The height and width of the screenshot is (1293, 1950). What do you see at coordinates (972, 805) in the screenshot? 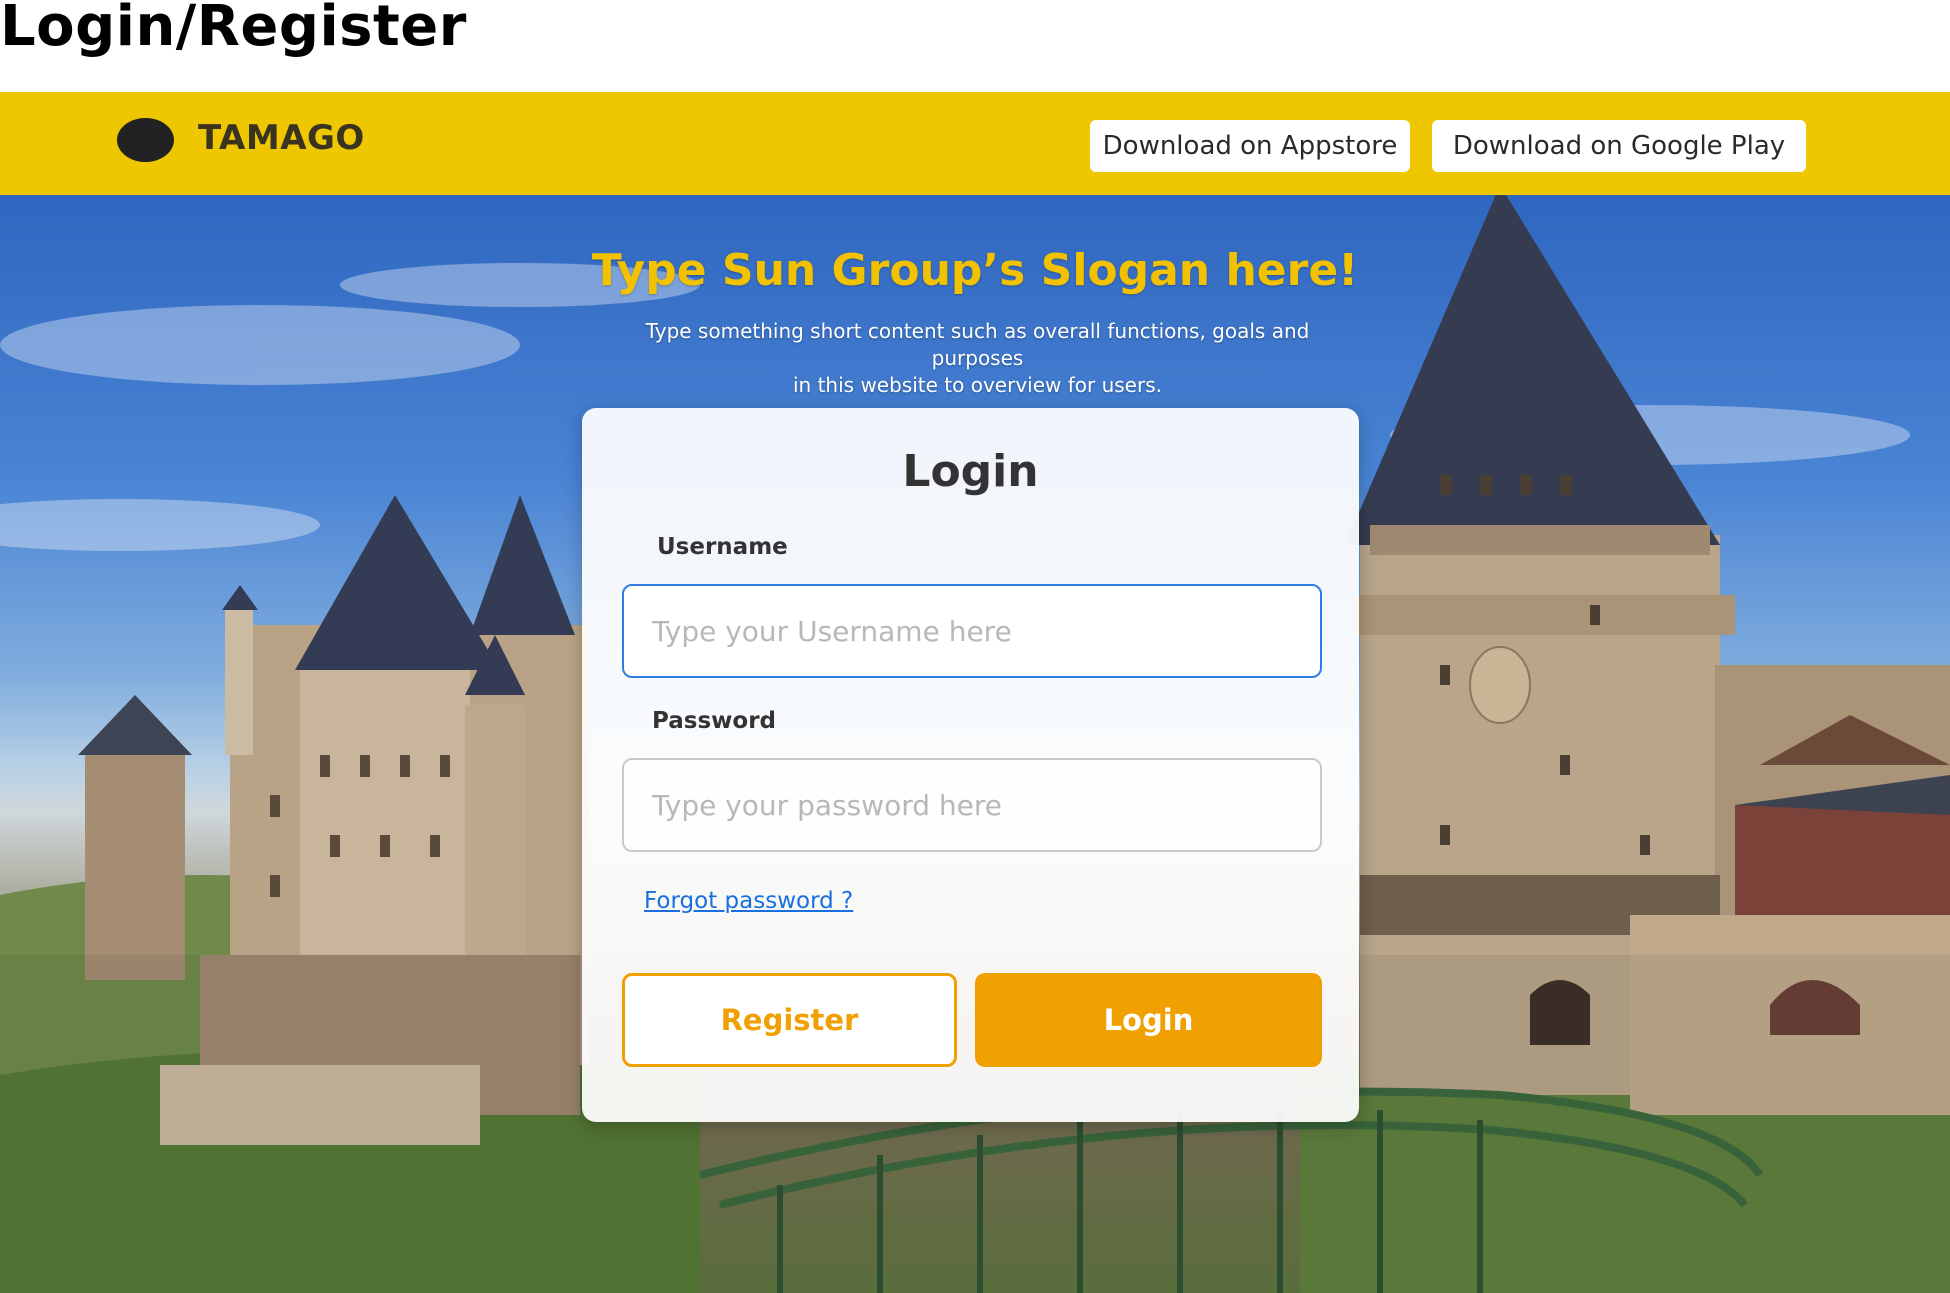
I see `password-input` at bounding box center [972, 805].